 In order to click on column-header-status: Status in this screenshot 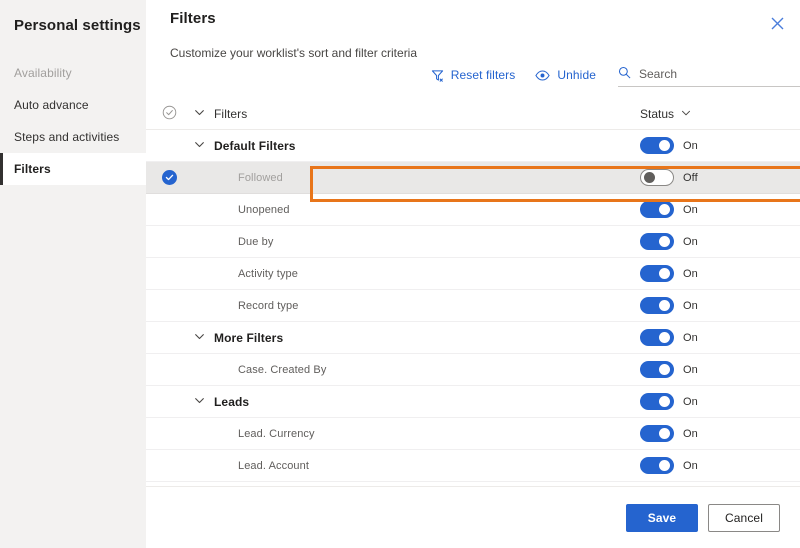, I will do `click(700, 114)`.